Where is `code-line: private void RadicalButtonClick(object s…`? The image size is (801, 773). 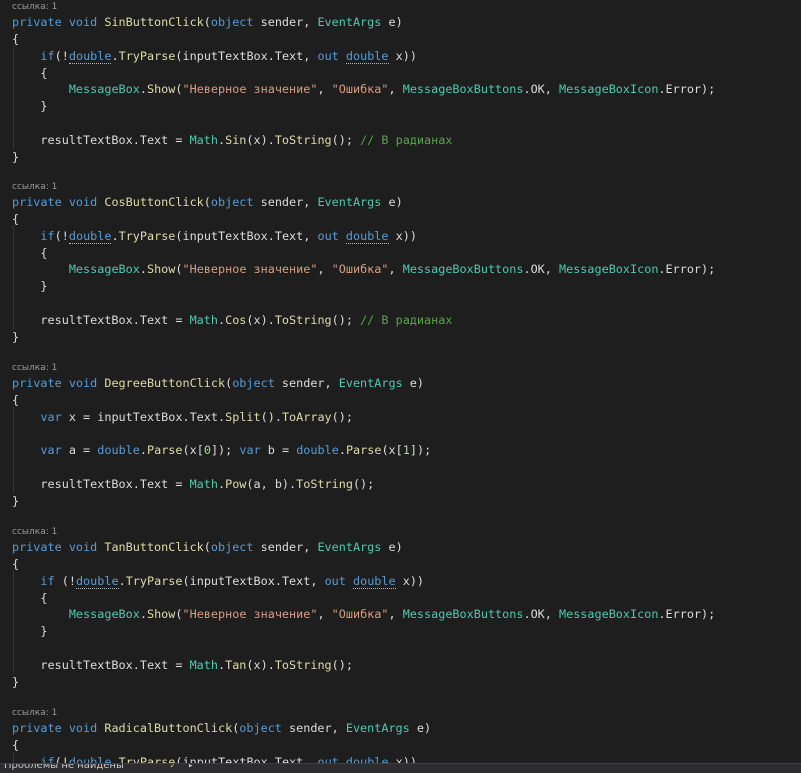 code-line: private void RadicalButtonClick(object s… is located at coordinates (221, 728).